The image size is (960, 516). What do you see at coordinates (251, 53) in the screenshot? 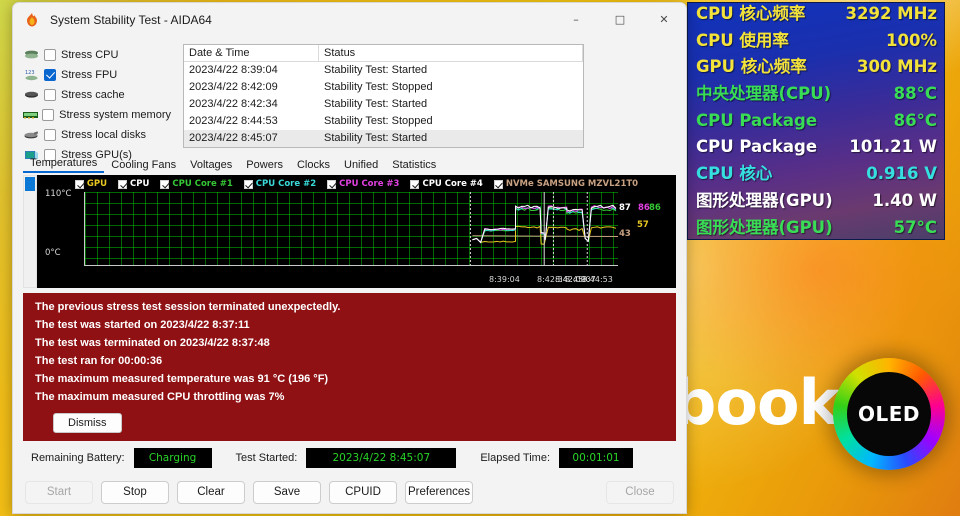
I see `log-column-header: Date & Time` at bounding box center [251, 53].